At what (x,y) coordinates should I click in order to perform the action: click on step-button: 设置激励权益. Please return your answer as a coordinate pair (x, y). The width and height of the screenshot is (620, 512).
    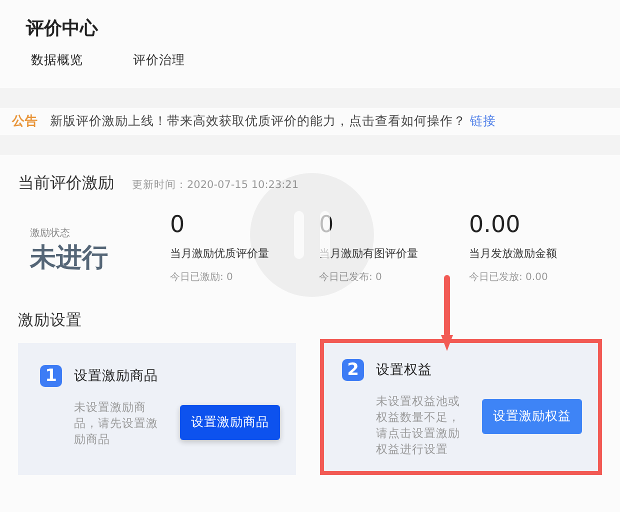
    Looking at the image, I should click on (532, 416).